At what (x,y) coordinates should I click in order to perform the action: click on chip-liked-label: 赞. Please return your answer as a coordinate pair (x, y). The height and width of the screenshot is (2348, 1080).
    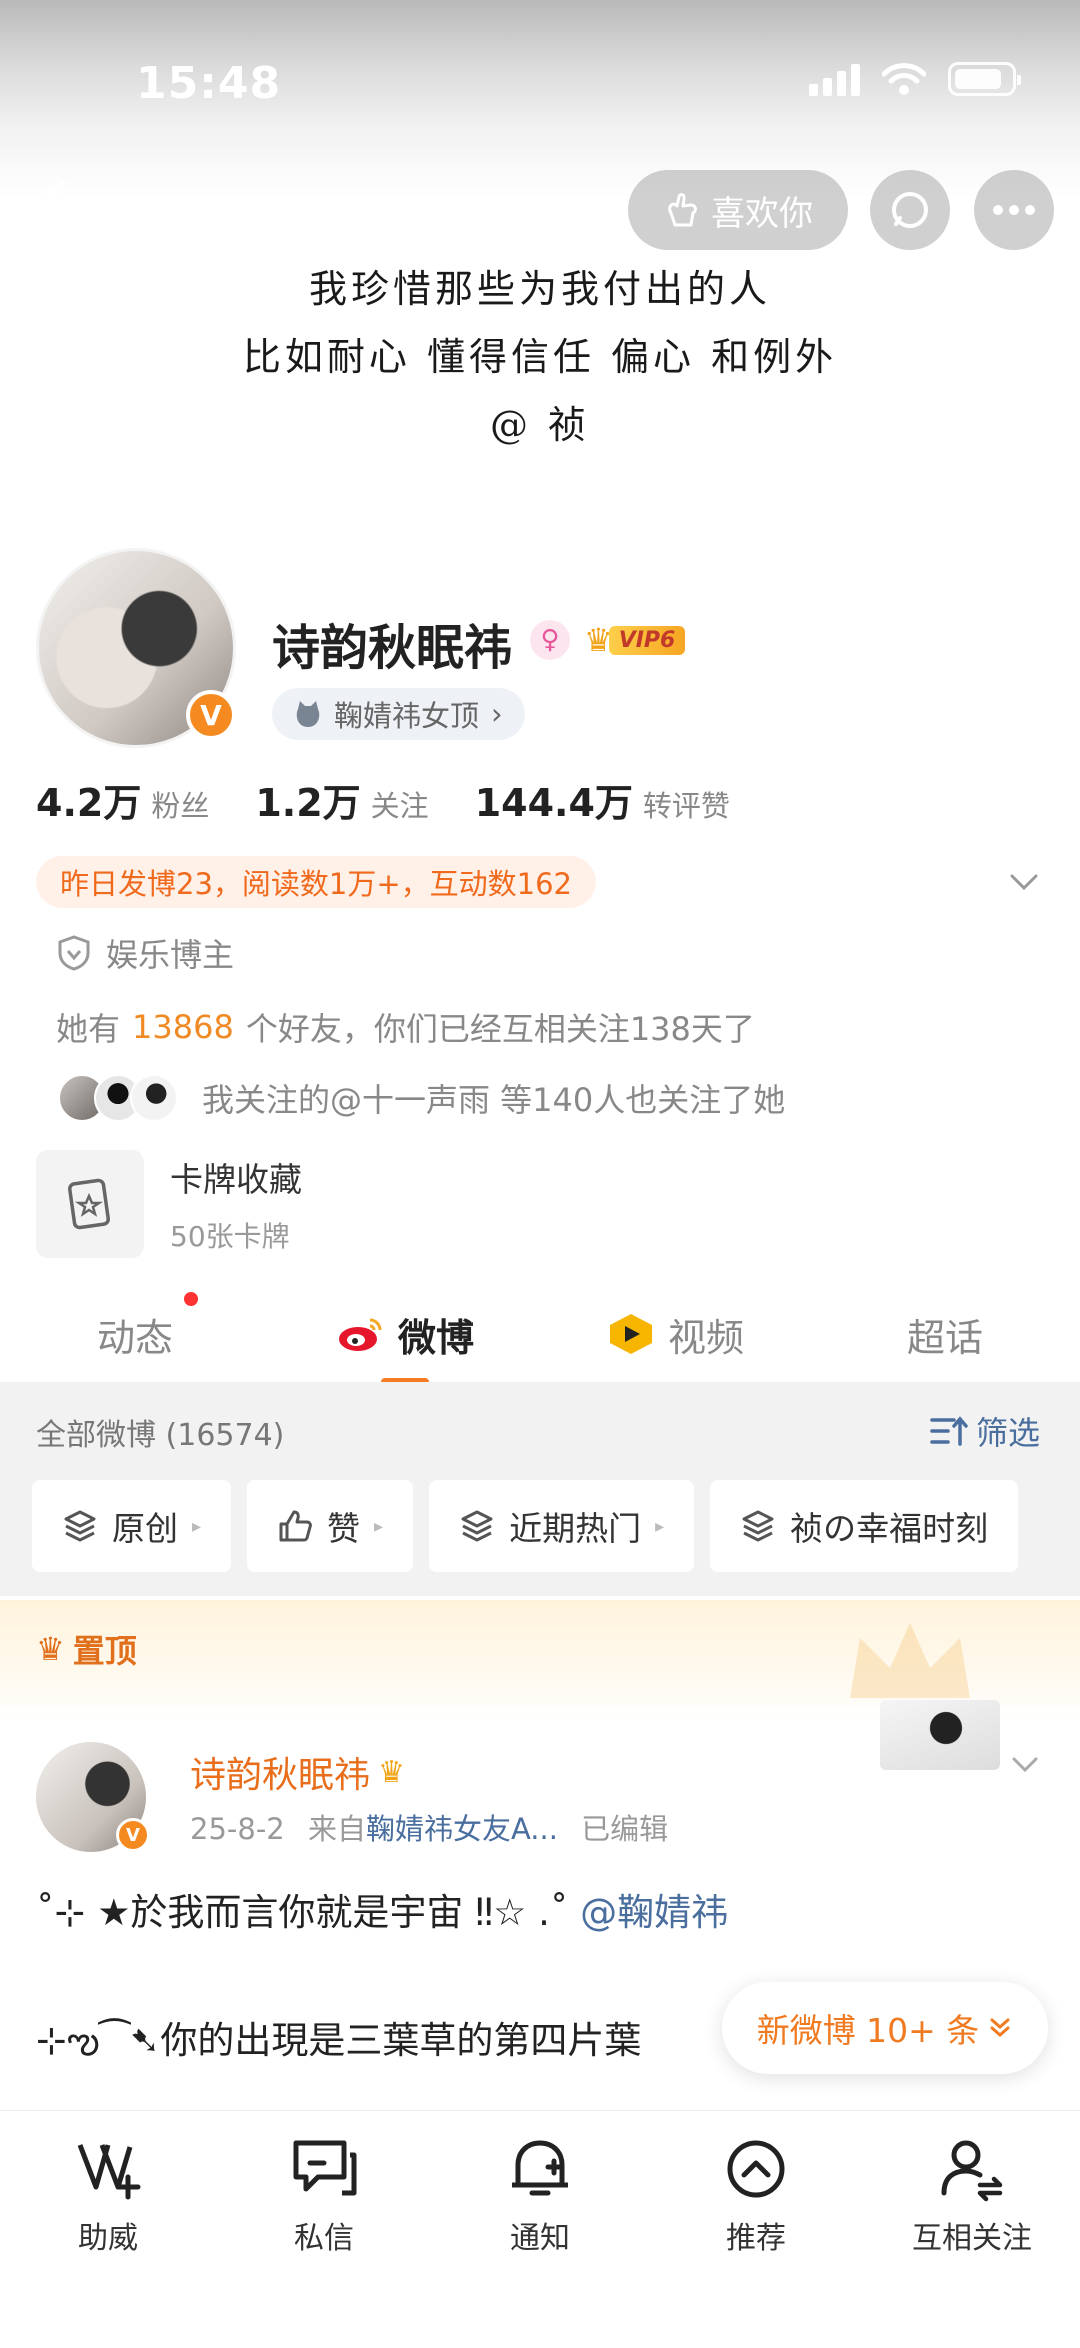
    Looking at the image, I should click on (344, 1528).